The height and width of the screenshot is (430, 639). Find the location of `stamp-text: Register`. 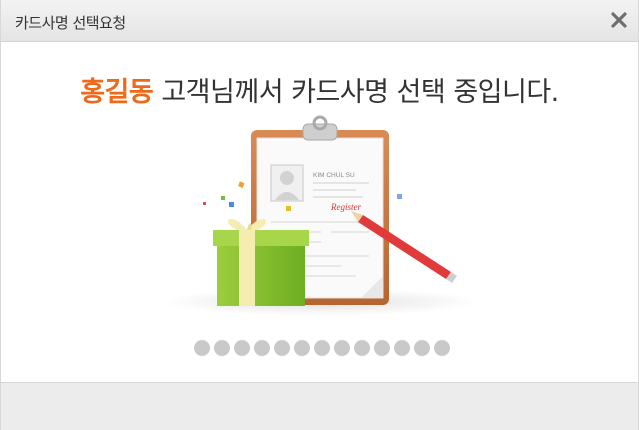

stamp-text: Register is located at coordinates (345, 207).